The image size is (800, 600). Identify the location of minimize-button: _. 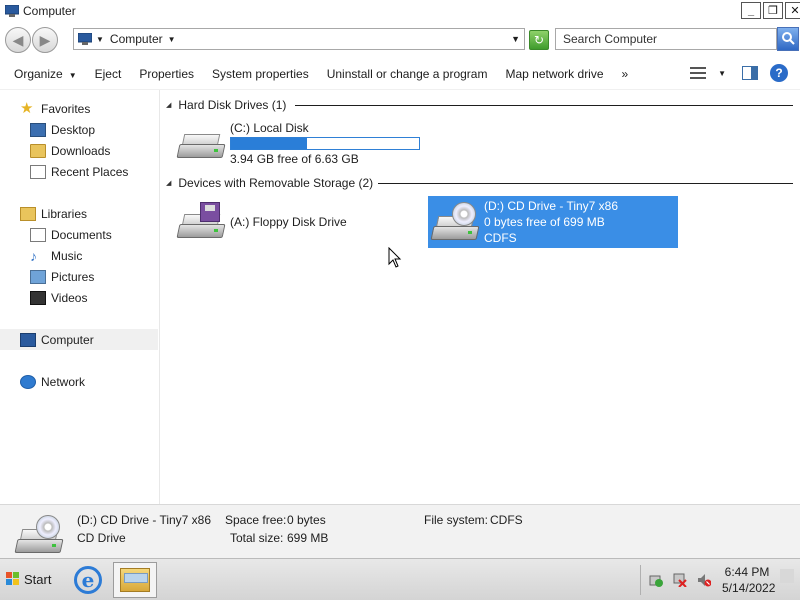
(751, 10).